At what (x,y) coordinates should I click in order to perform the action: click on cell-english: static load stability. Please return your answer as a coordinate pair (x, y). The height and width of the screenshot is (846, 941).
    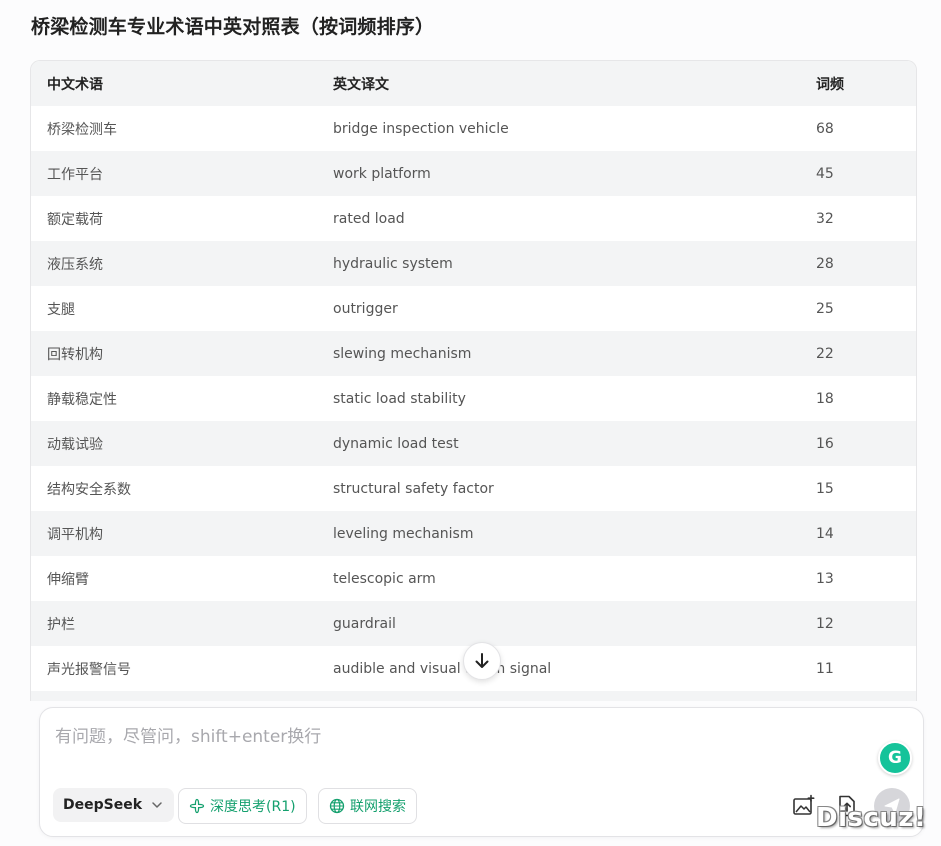
    Looking at the image, I should click on (399, 398).